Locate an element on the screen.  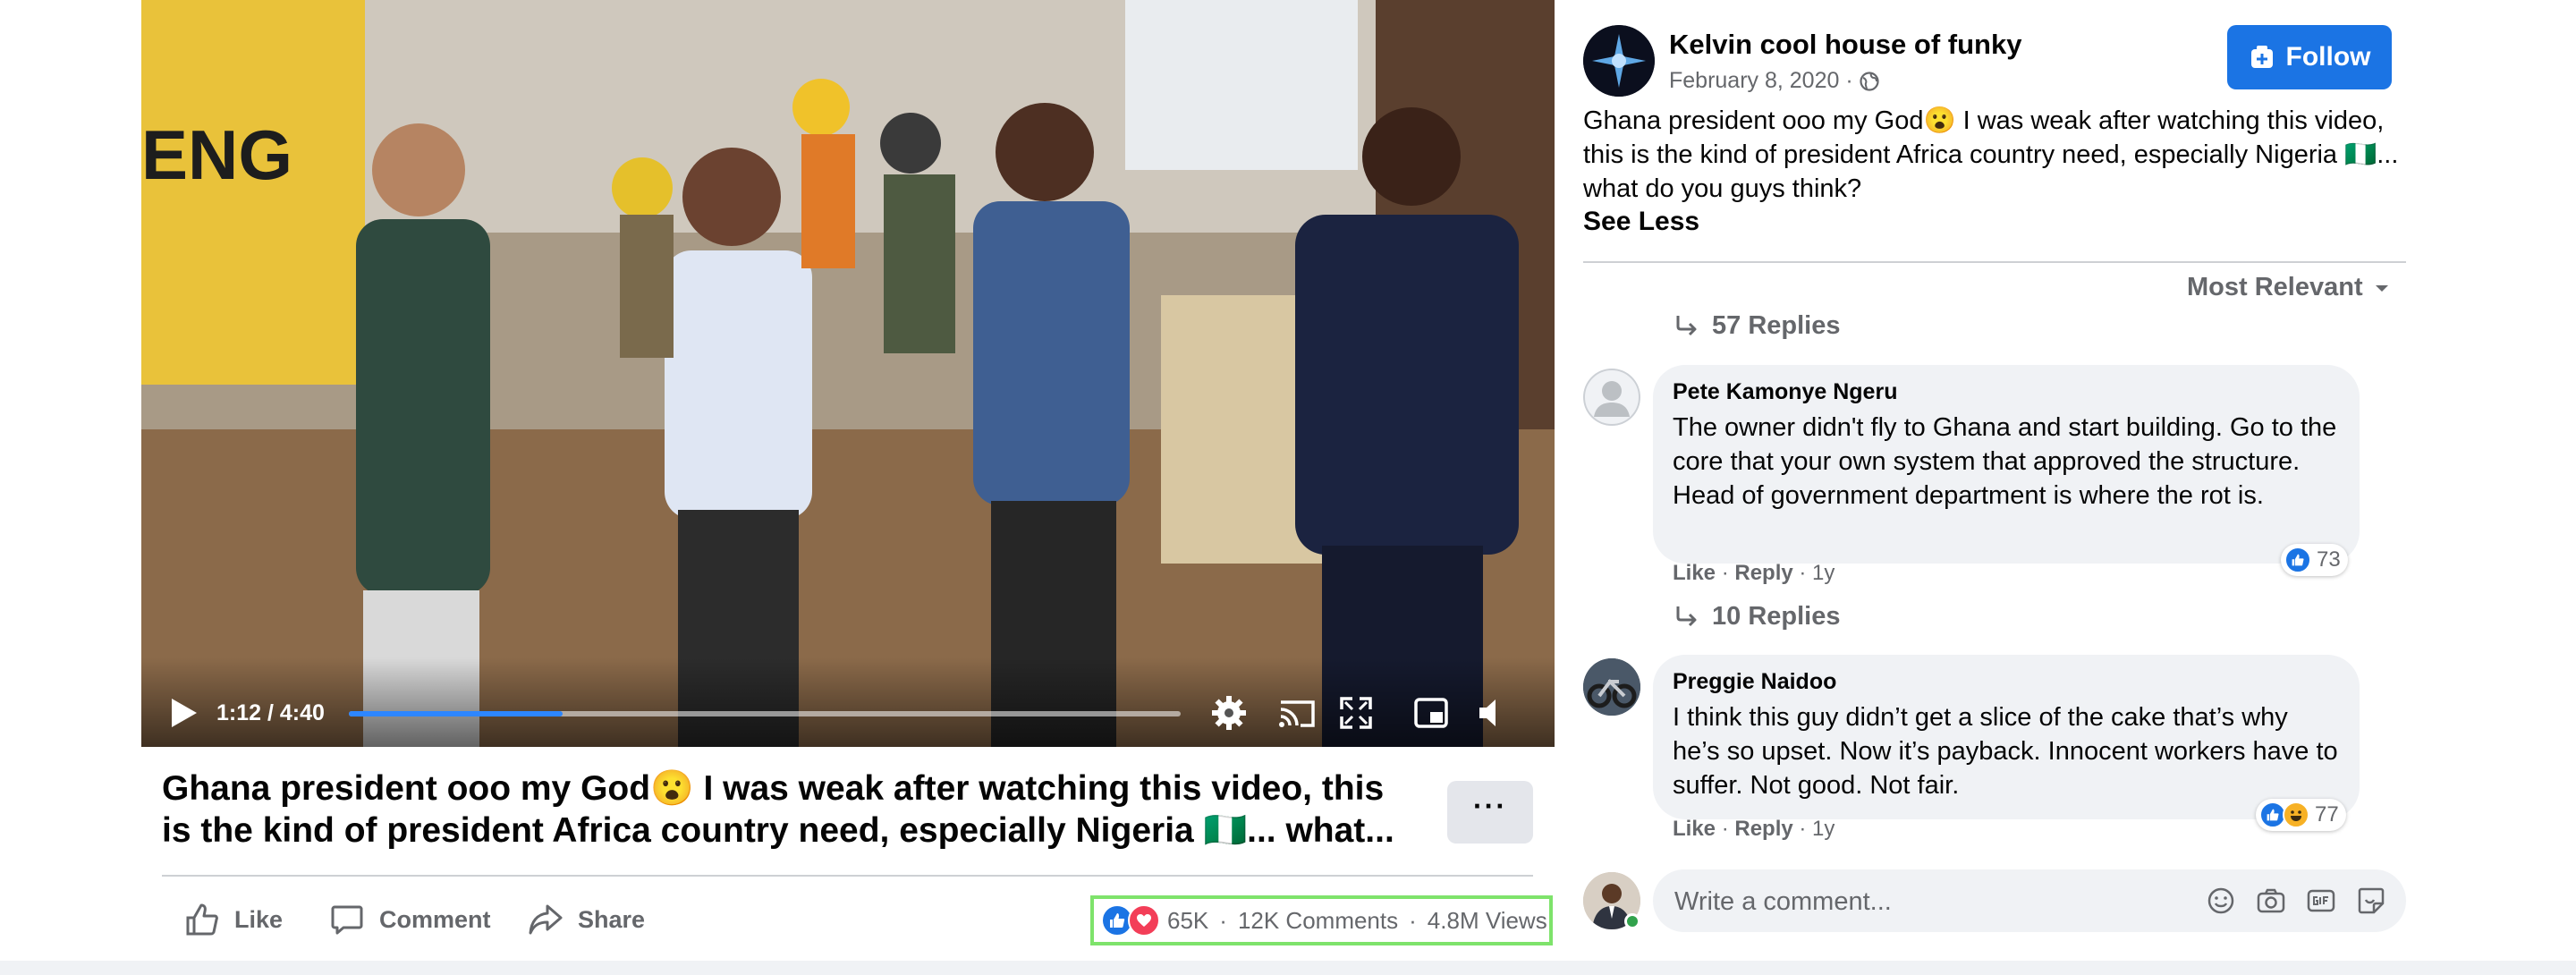
follow-page-icon is located at coordinates (2261, 57).